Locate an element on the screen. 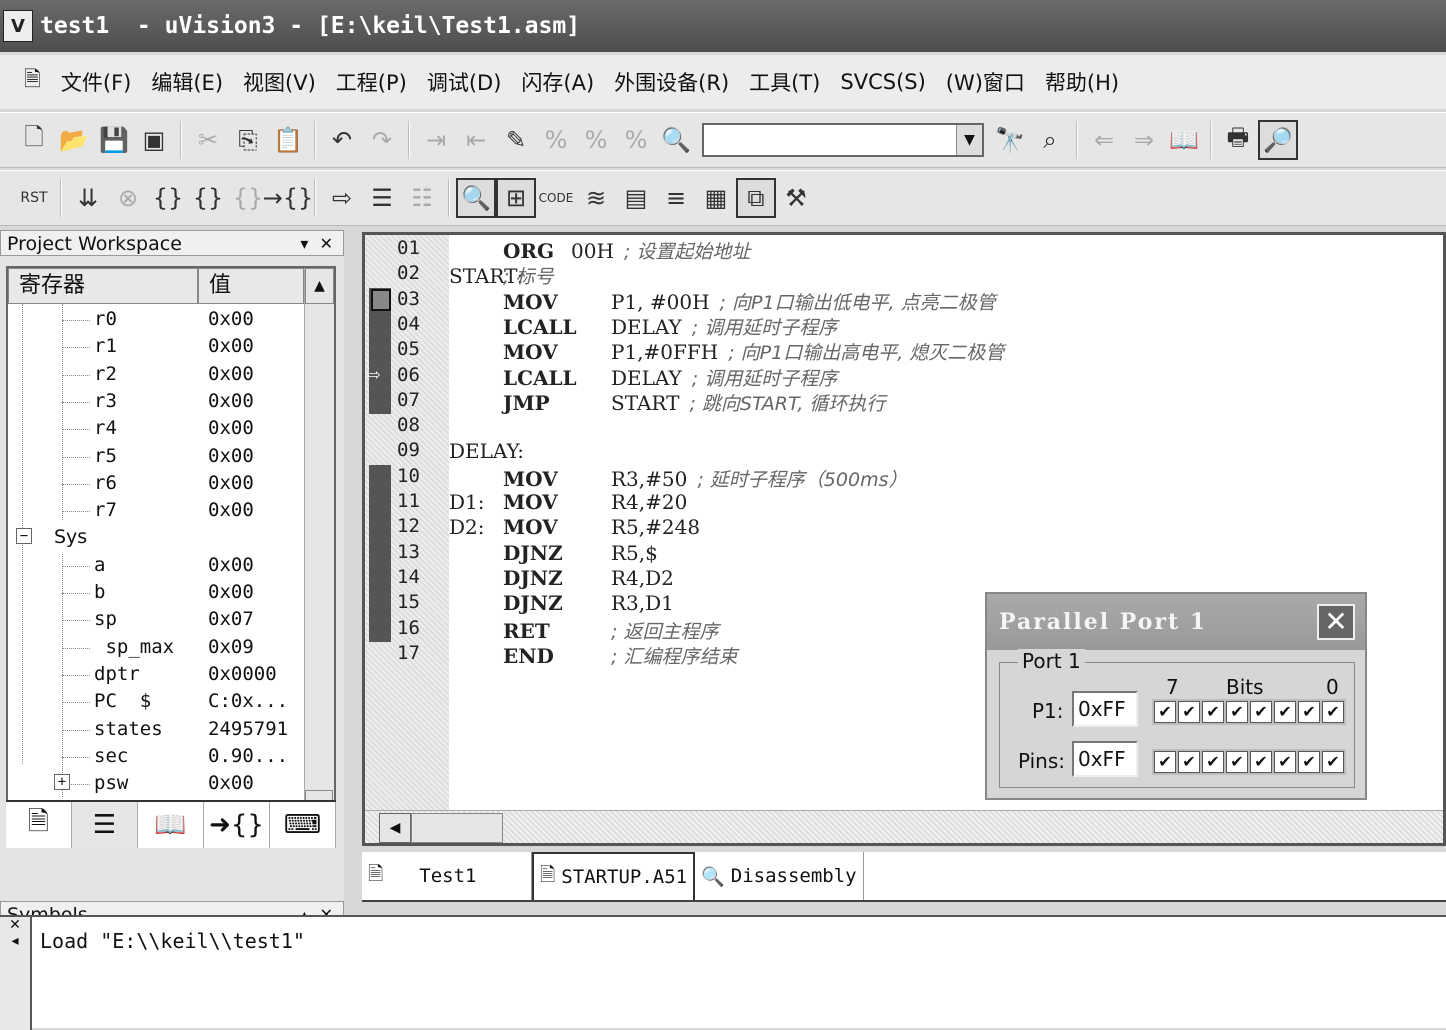 Image resolution: width=1446 pixels, height=1030 pixels. toolbox-icon: ⚒ is located at coordinates (796, 198).